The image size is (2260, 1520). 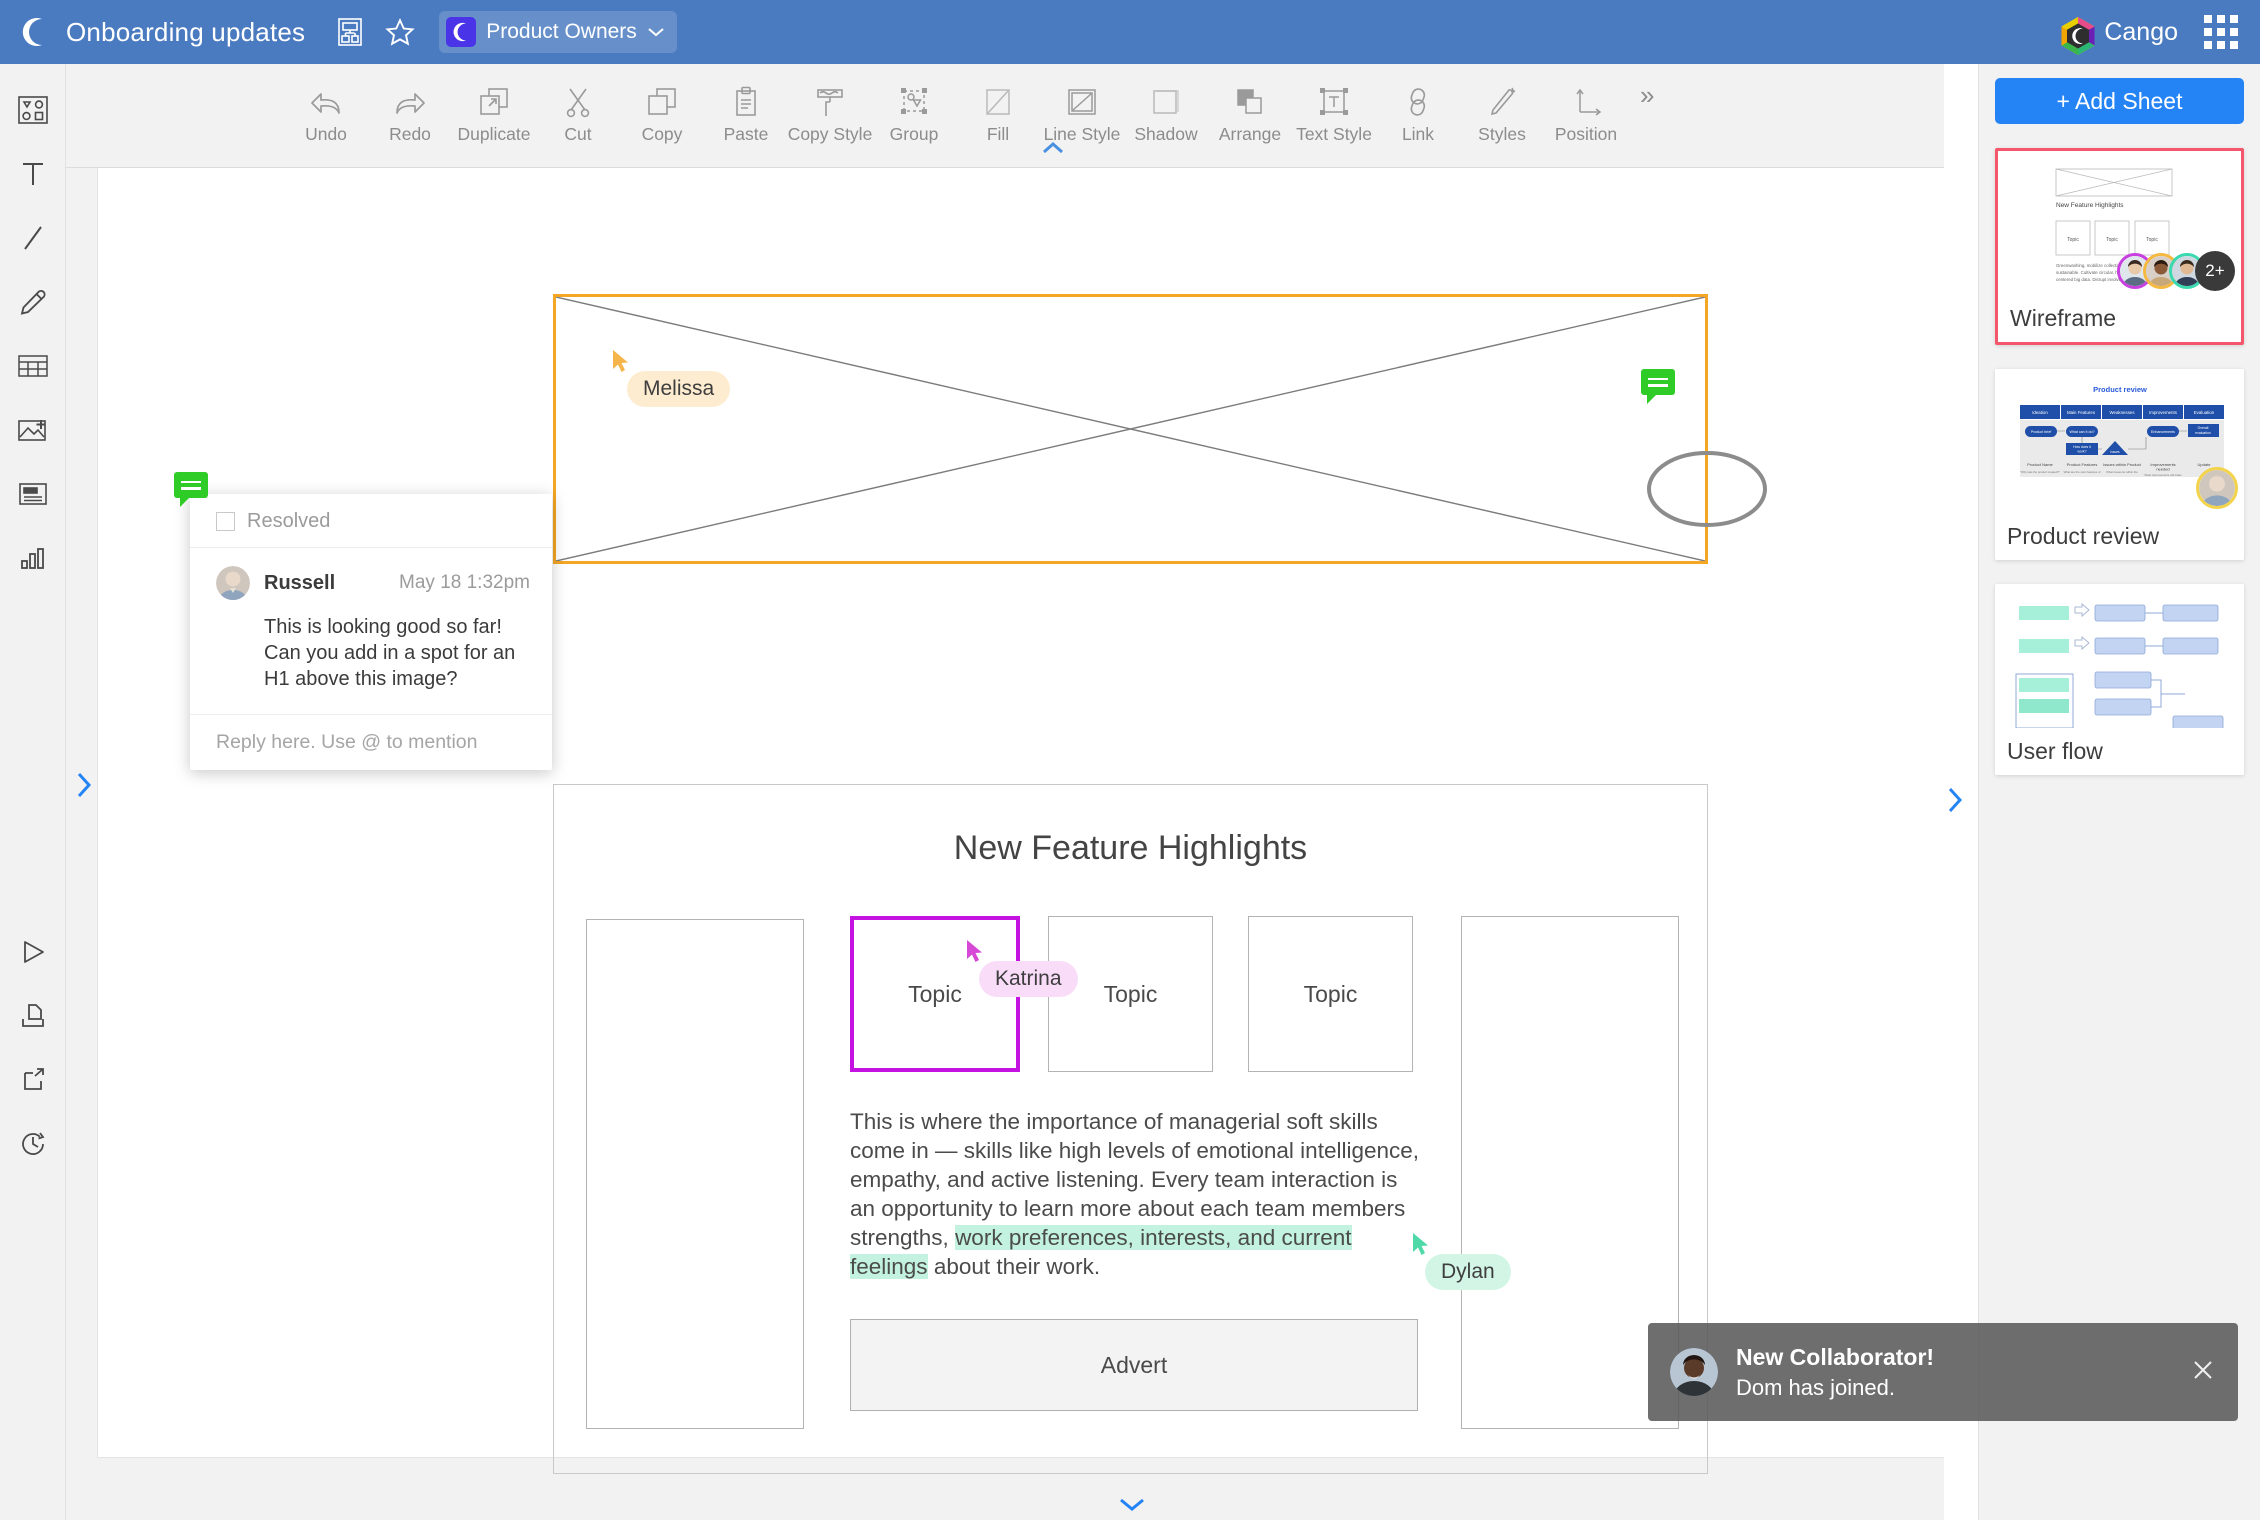 I want to click on position-button: Position, so click(x=1586, y=104).